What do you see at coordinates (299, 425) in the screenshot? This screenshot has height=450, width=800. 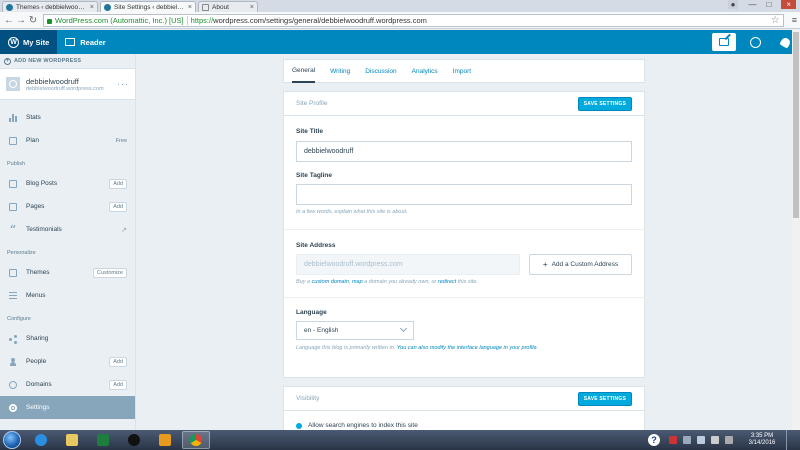 I see `radio-selected-icon` at bounding box center [299, 425].